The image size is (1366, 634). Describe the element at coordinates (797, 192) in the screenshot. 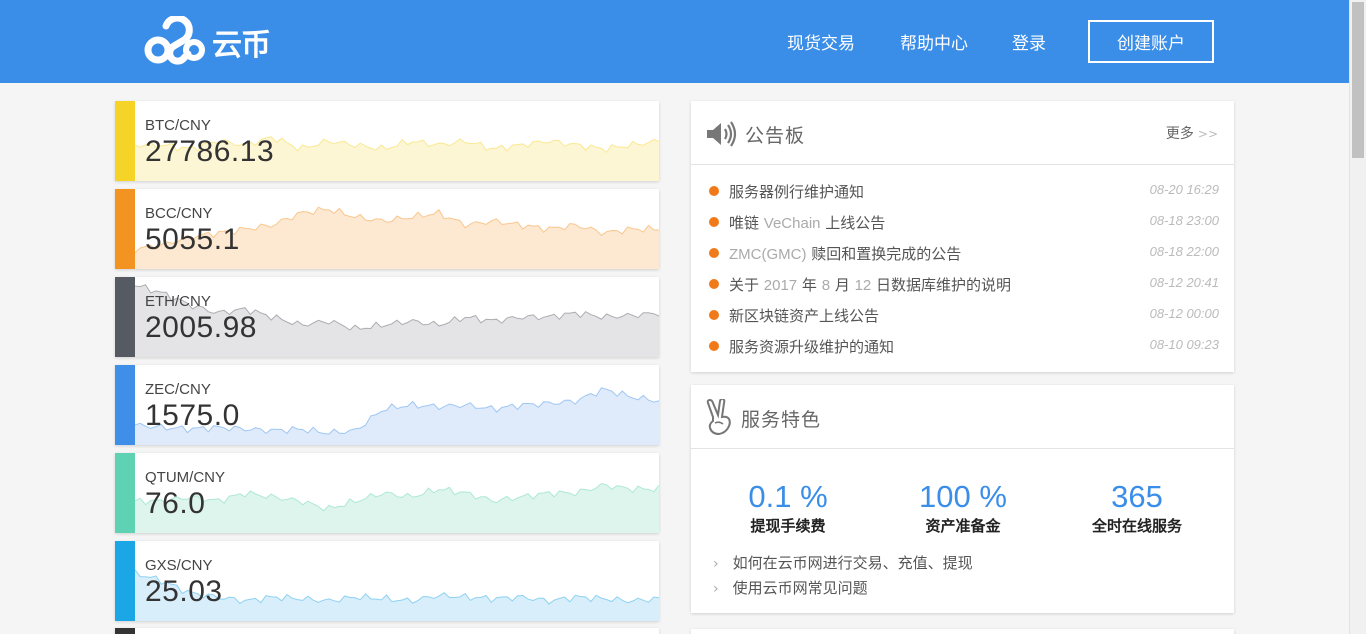

I see `announcement-title: 服务器例行维护通知` at that location.